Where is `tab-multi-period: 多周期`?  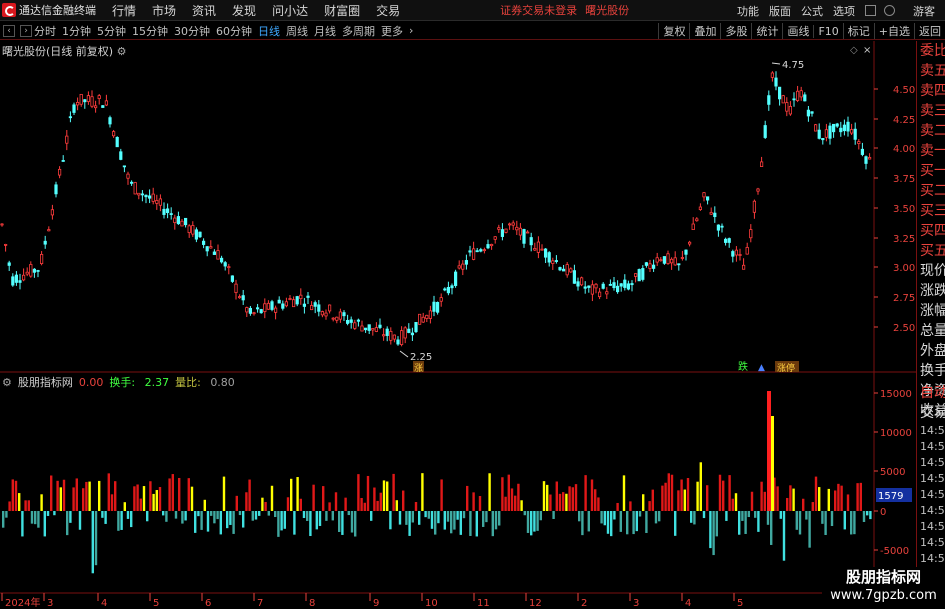
tab-multi-period: 多周期 is located at coordinates (358, 31).